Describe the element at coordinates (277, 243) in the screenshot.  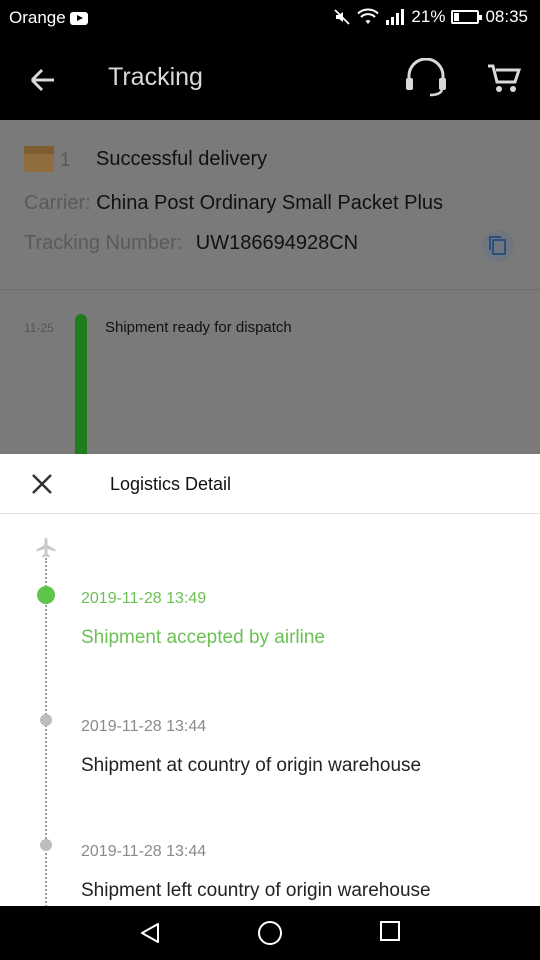
I see `tracking-number: UW186694928CN` at that location.